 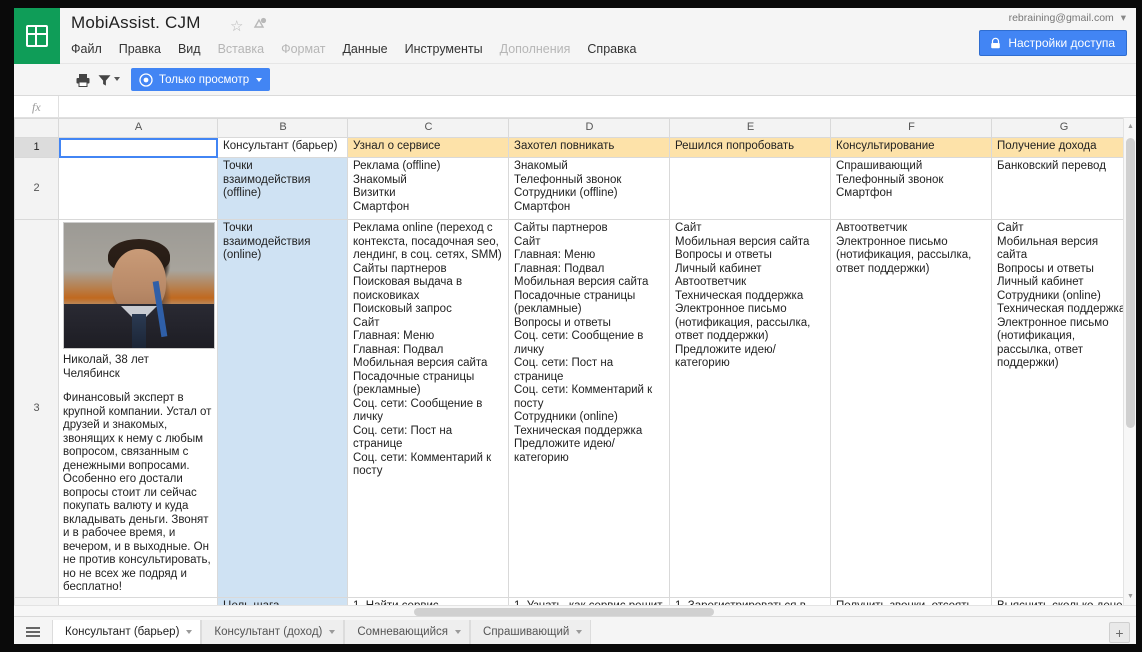 What do you see at coordinates (33, 630) in the screenshot?
I see `sheet-list-icon` at bounding box center [33, 630].